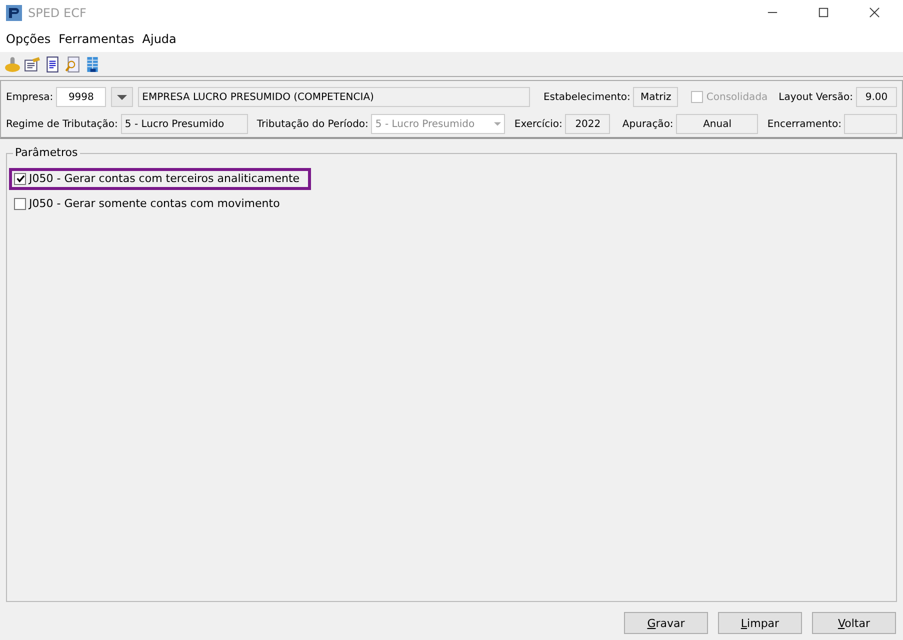 The height and width of the screenshot is (640, 903). I want to click on company-code-field: 9998, so click(81, 97).